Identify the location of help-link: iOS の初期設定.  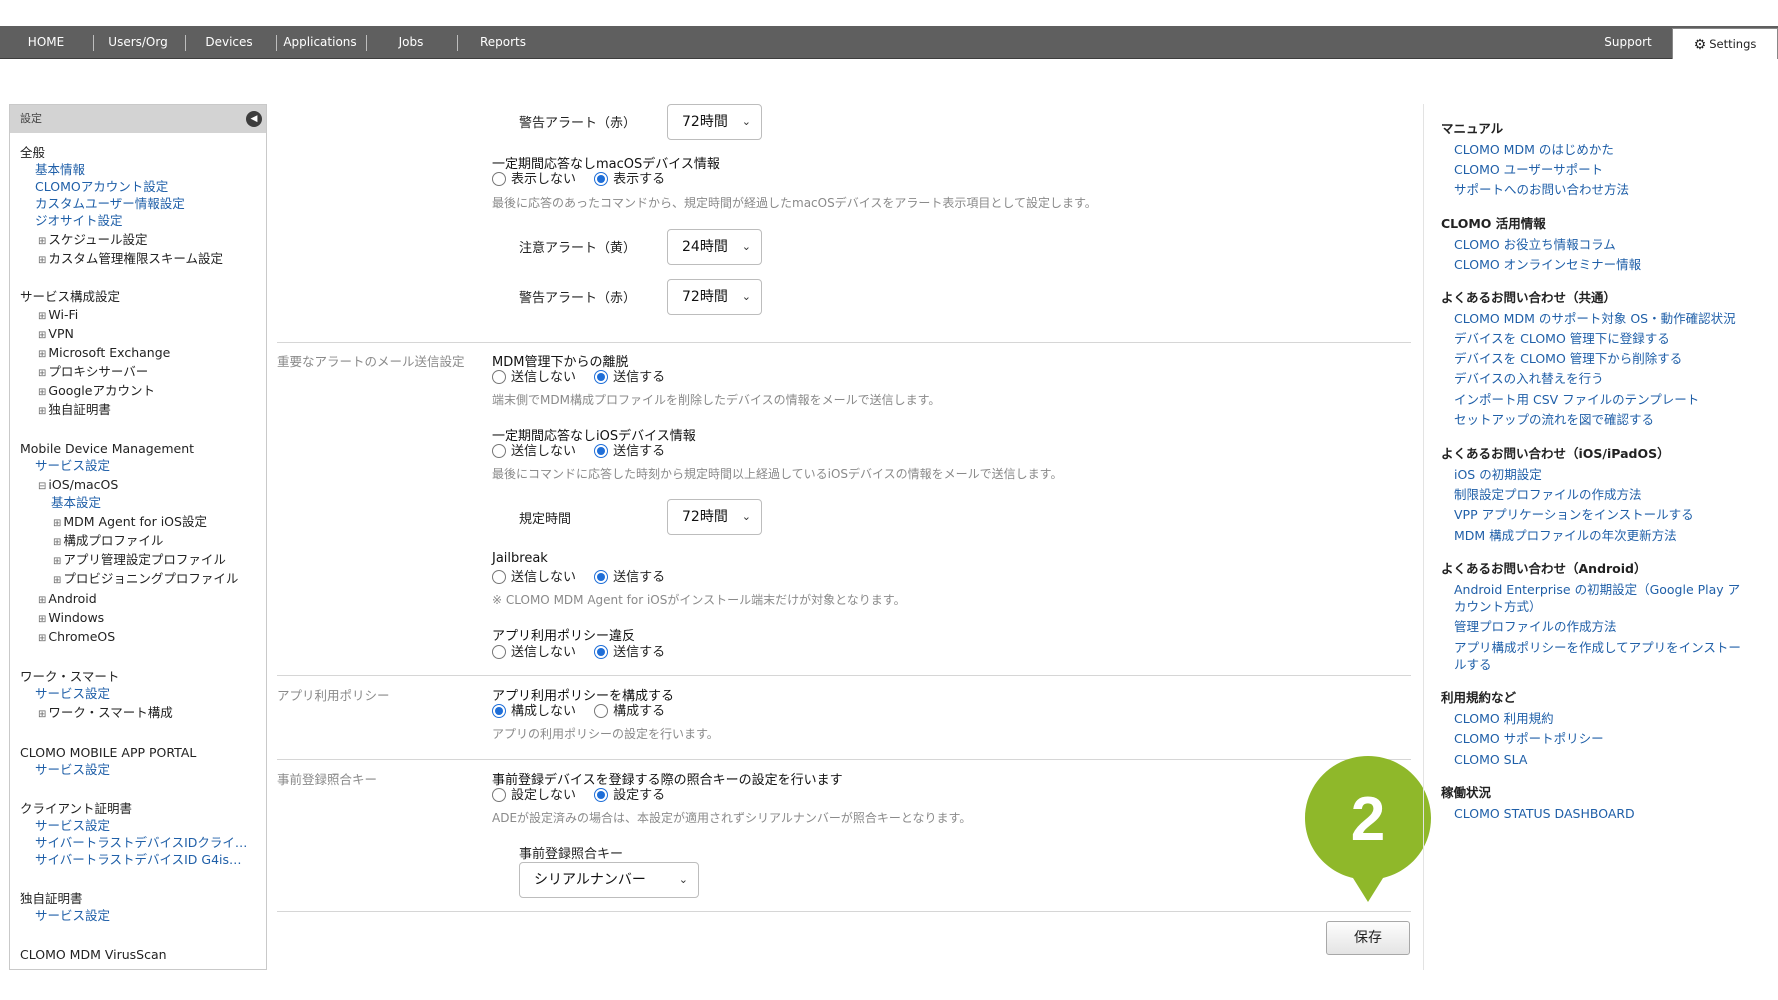
(1498, 474).